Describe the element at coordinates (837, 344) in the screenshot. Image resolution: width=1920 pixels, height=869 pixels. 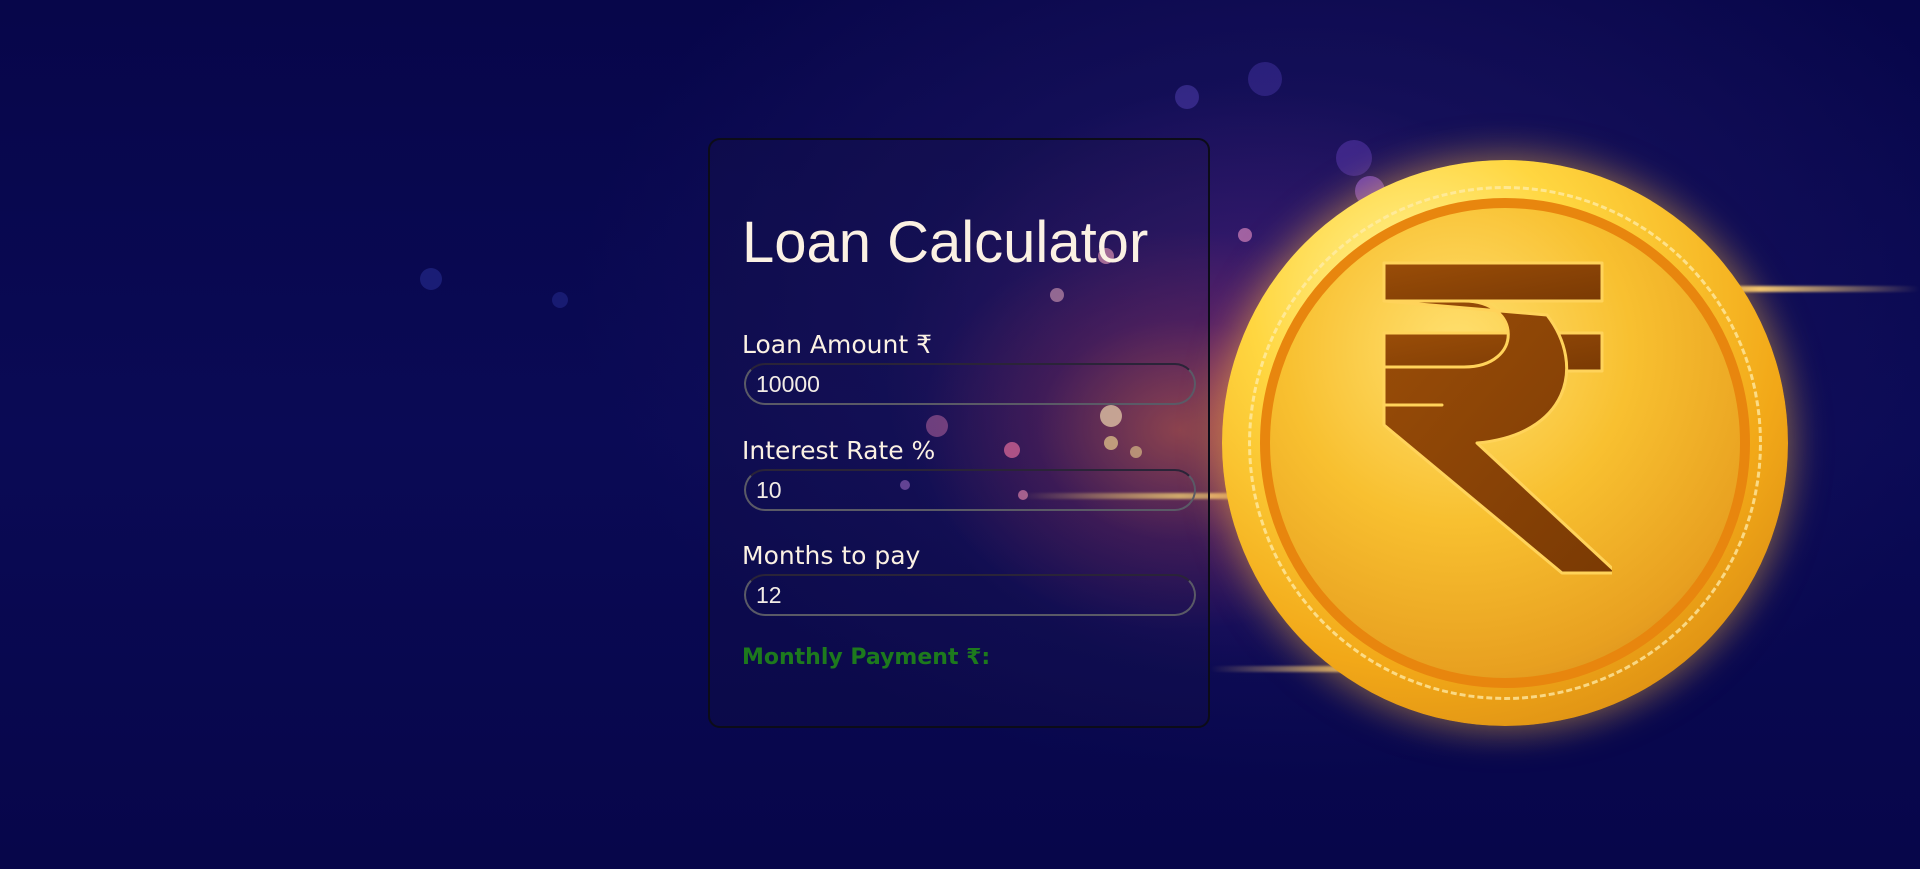
I see `loan-amount-label: Loan Amount ₹` at that location.